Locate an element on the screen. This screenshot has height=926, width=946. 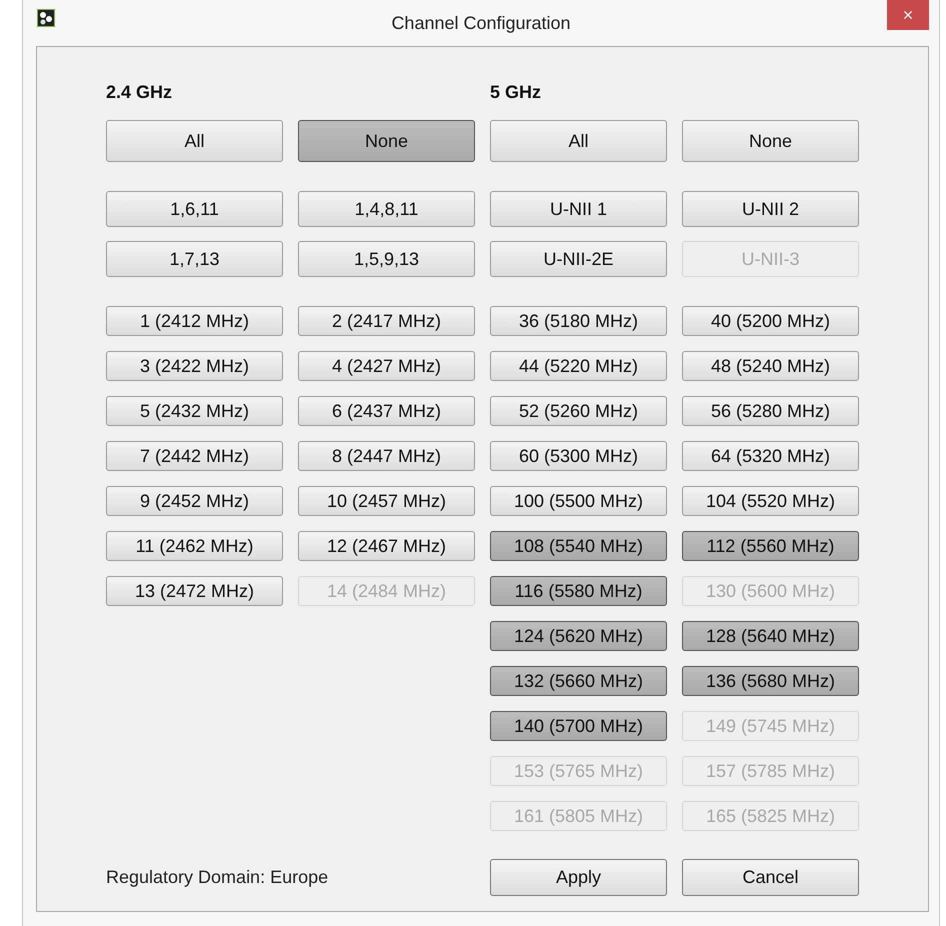
channel-button: 108 (5540 MHz) is located at coordinates (578, 546).